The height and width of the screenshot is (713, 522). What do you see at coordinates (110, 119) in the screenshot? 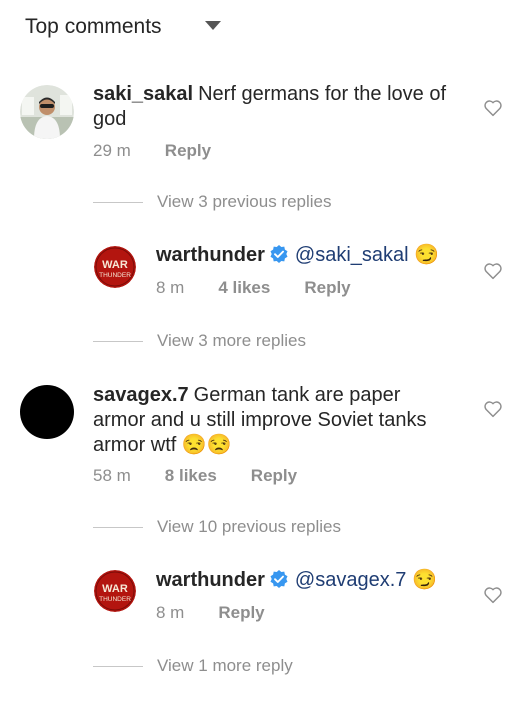
I see `comment-text-cont: god` at bounding box center [110, 119].